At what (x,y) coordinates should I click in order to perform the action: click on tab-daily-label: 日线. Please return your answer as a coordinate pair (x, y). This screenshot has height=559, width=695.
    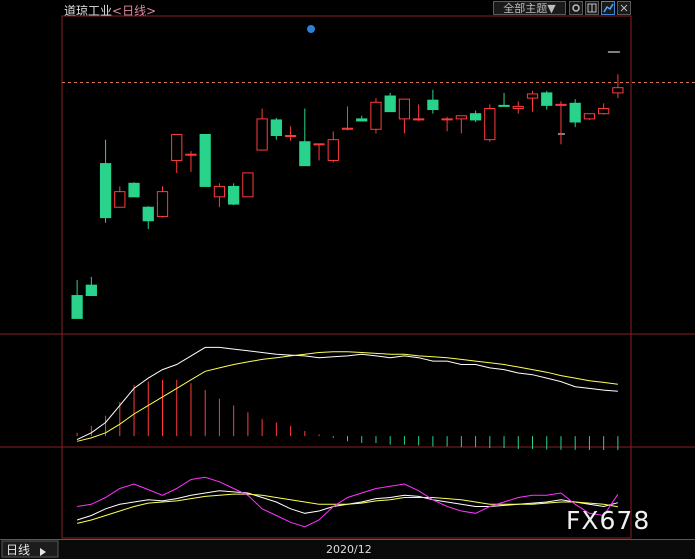
    Looking at the image, I should click on (18, 550).